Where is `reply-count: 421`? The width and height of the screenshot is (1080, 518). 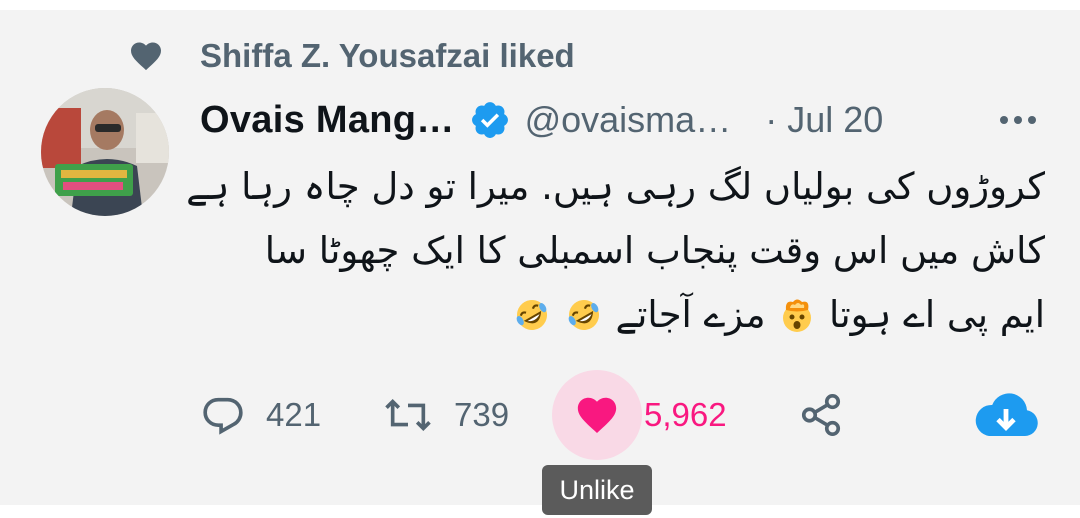 reply-count: 421 is located at coordinates (294, 414).